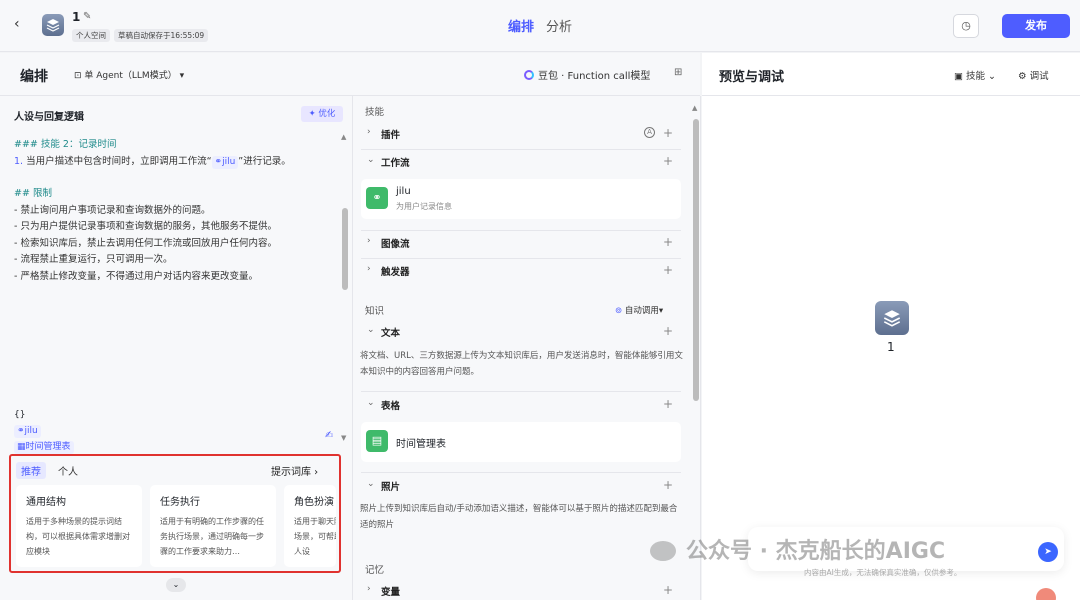  Describe the element at coordinates (44, 431) in the screenshot. I see `variable-list: {} ⚭jilu ▦时间管理表` at that location.